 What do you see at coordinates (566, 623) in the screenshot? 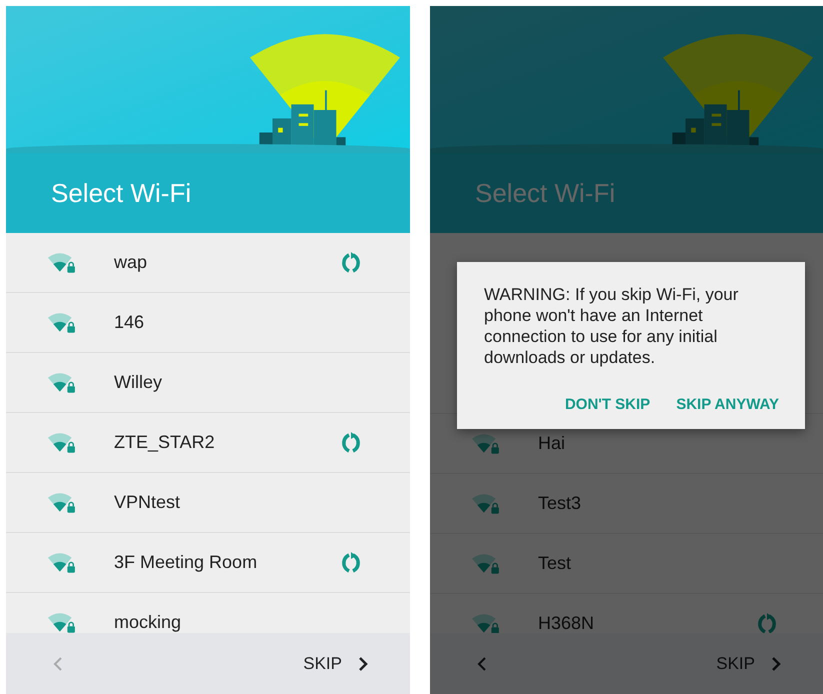
I see `network-name: H368N` at bounding box center [566, 623].